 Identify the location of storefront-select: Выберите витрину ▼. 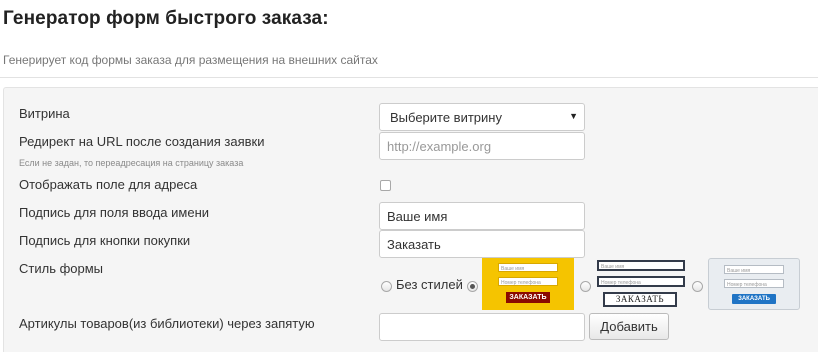
(482, 117).